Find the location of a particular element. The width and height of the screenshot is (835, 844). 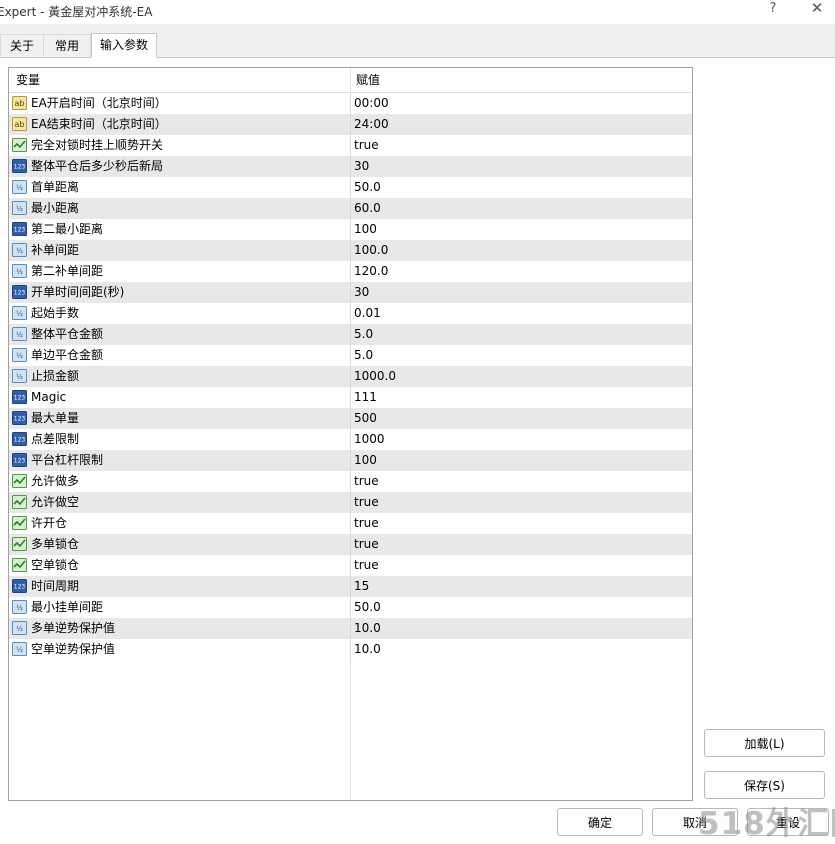

parameter-row: ½ 首单距离 50.0 is located at coordinates (350, 187).